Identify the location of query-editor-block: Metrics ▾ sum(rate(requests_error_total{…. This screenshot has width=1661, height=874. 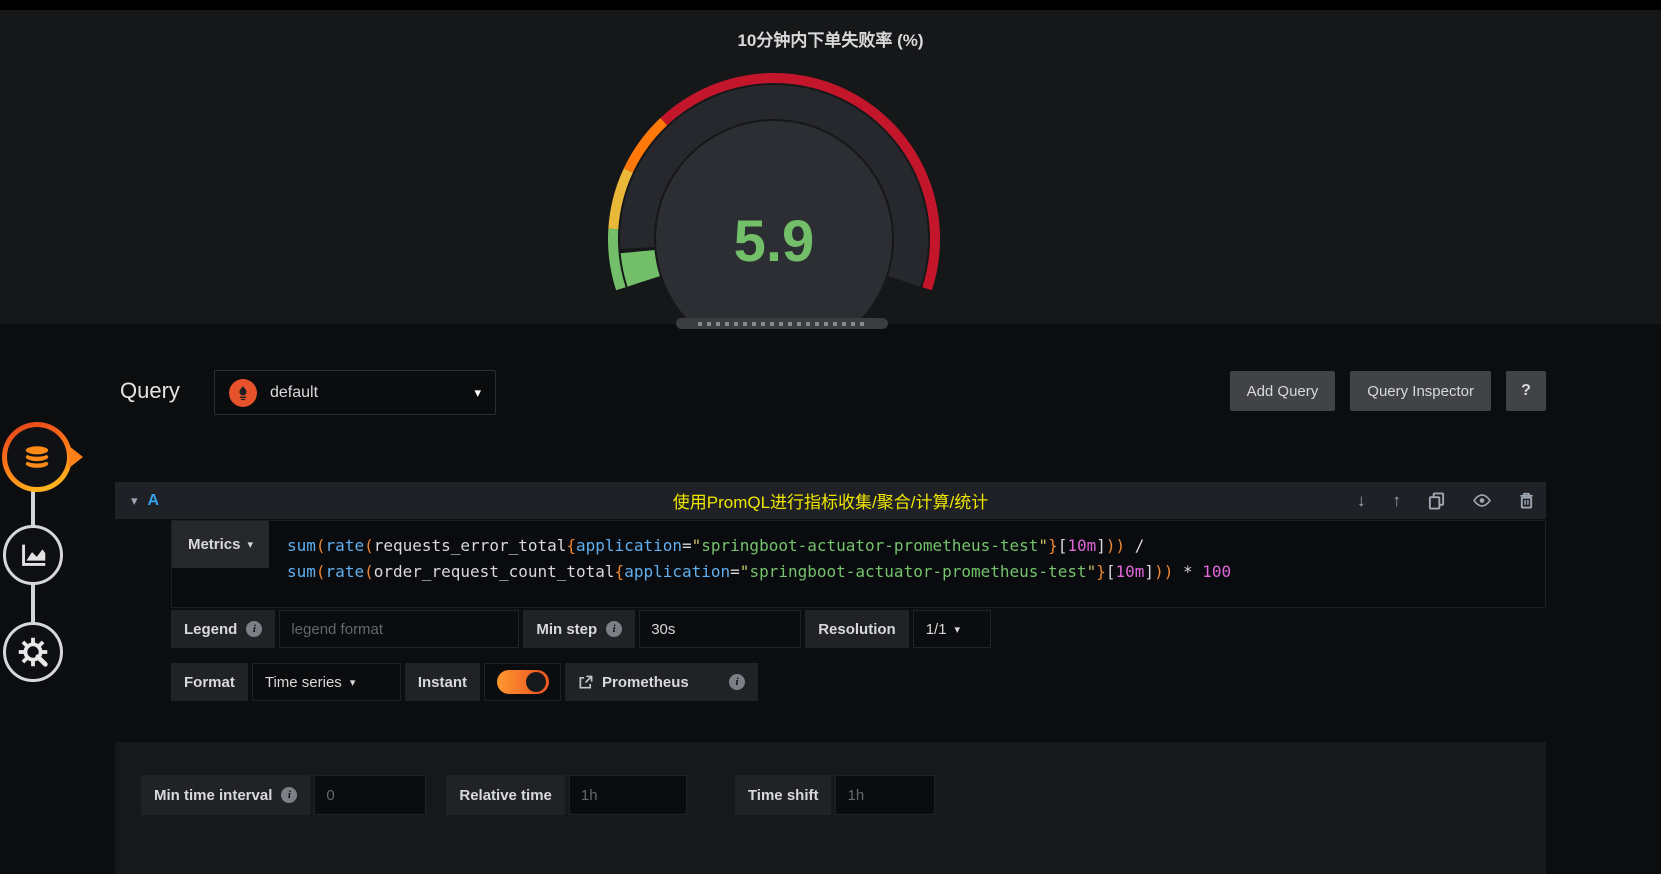
(858, 564).